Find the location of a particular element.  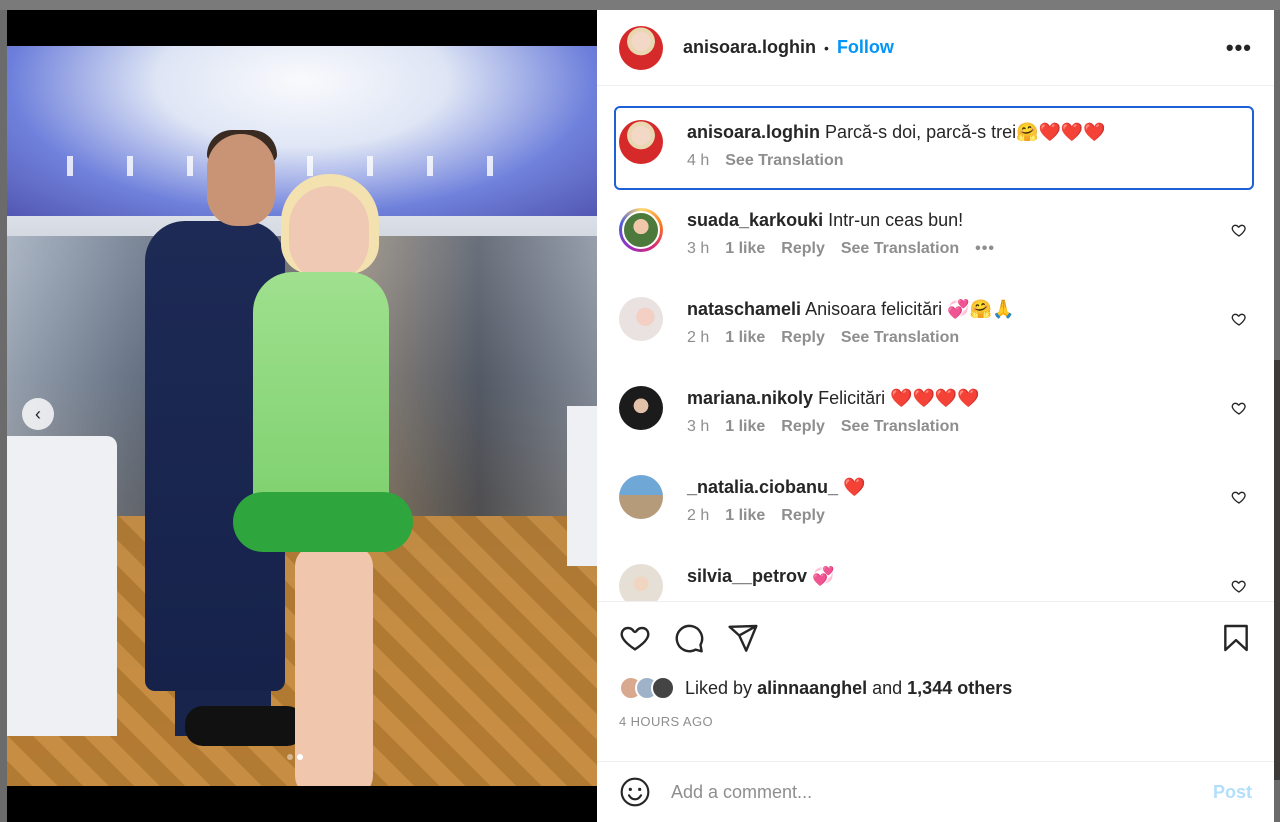

liked-by-and: and is located at coordinates (887, 687).